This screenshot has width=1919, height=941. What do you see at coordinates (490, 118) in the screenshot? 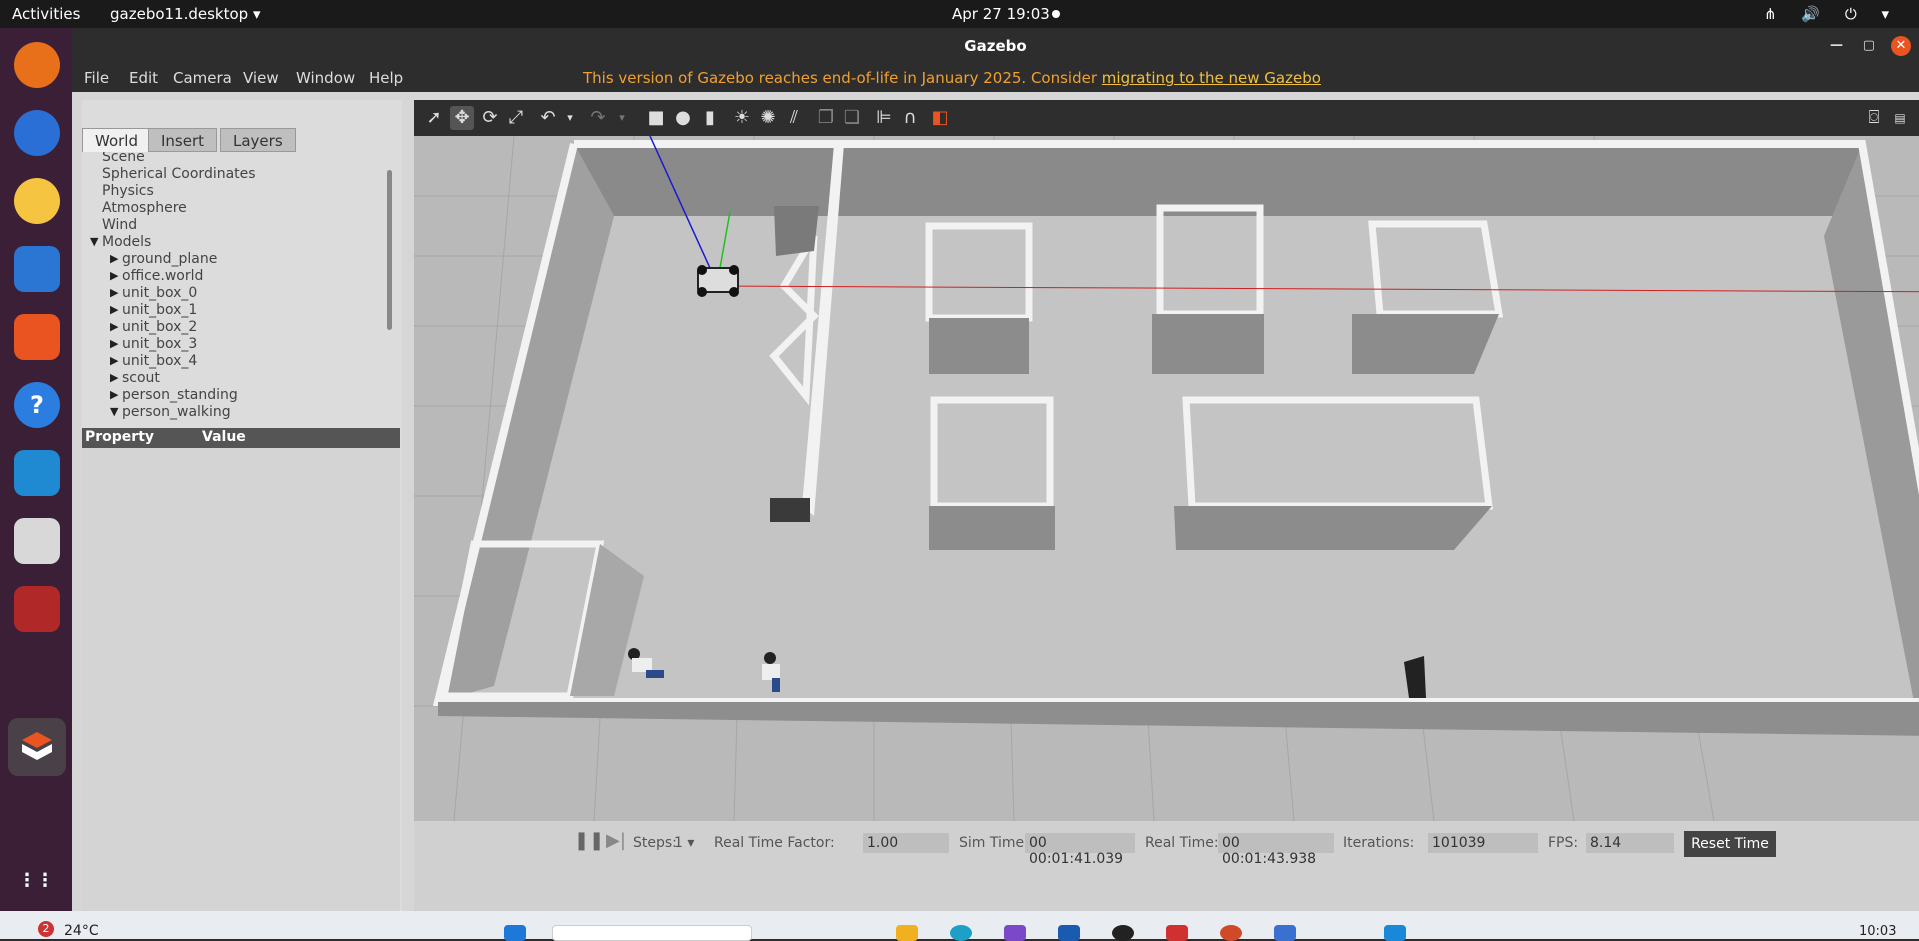
I see `rotate-mode-icon: ⟳` at bounding box center [490, 118].